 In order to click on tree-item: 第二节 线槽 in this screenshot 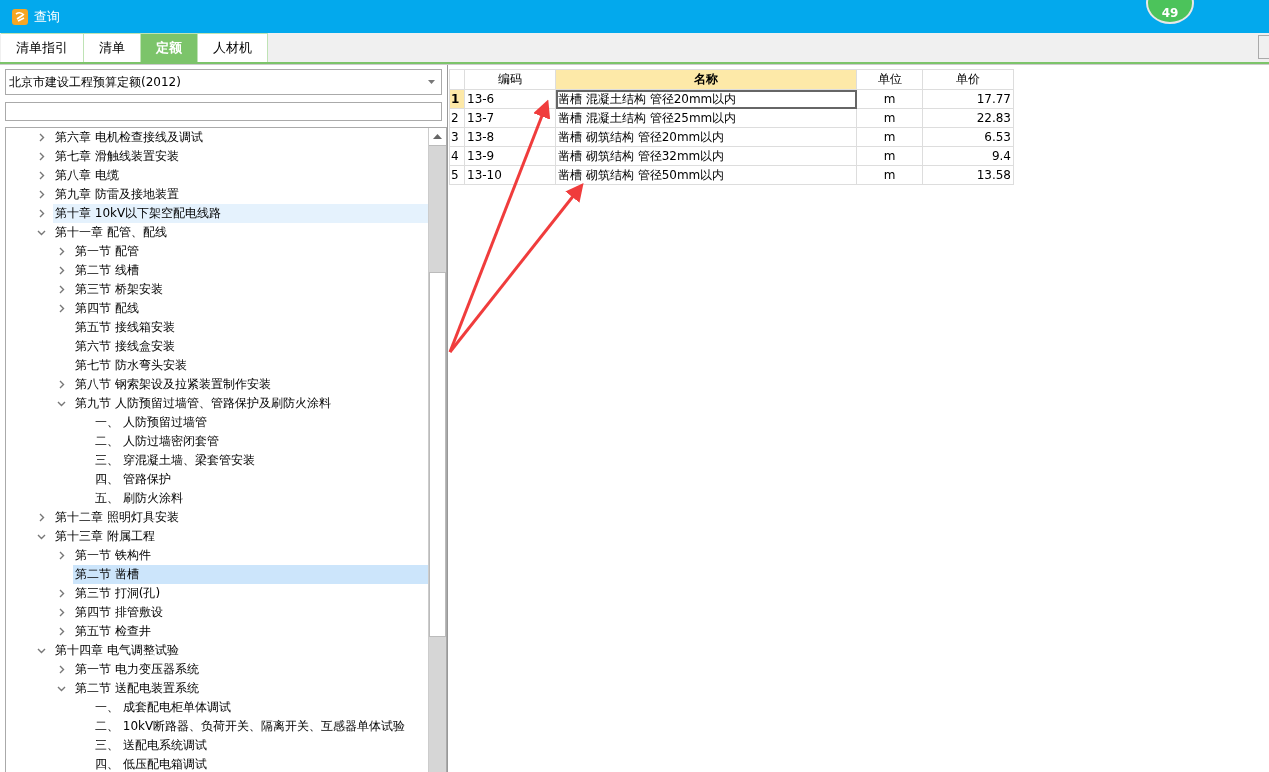, I will do `click(250, 270)`.